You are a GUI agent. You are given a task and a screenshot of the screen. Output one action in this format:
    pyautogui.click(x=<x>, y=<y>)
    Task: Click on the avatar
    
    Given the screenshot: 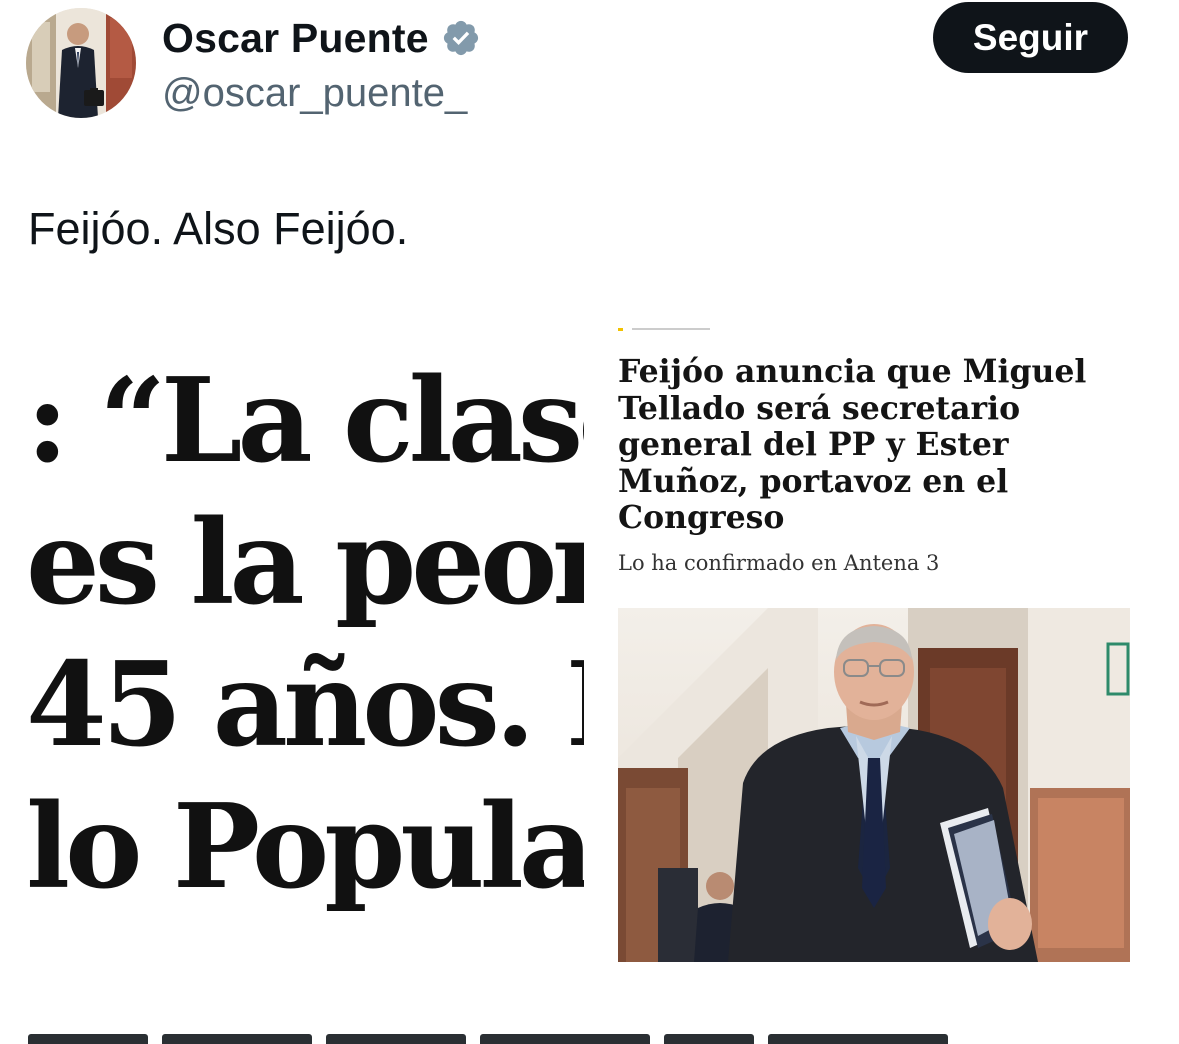 What is the action you would take?
    pyautogui.click(x=81, y=63)
    